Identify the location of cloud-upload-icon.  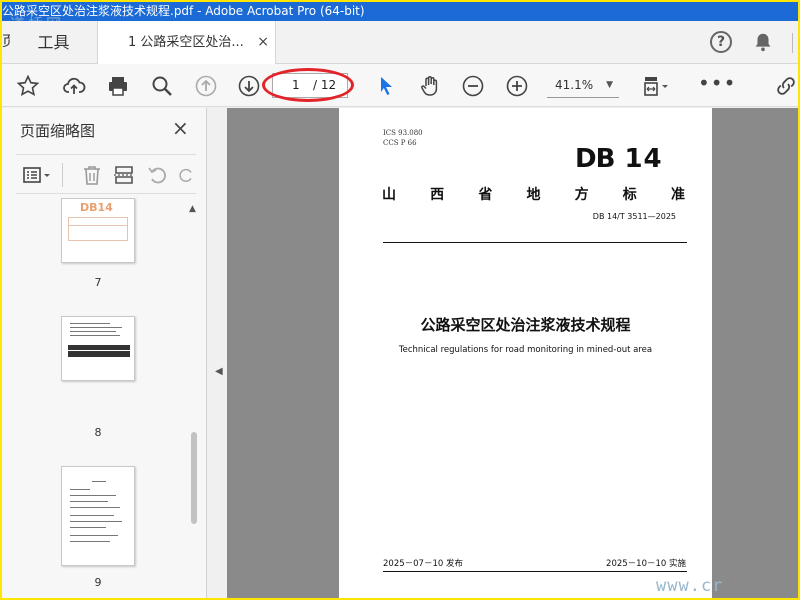
(74, 86).